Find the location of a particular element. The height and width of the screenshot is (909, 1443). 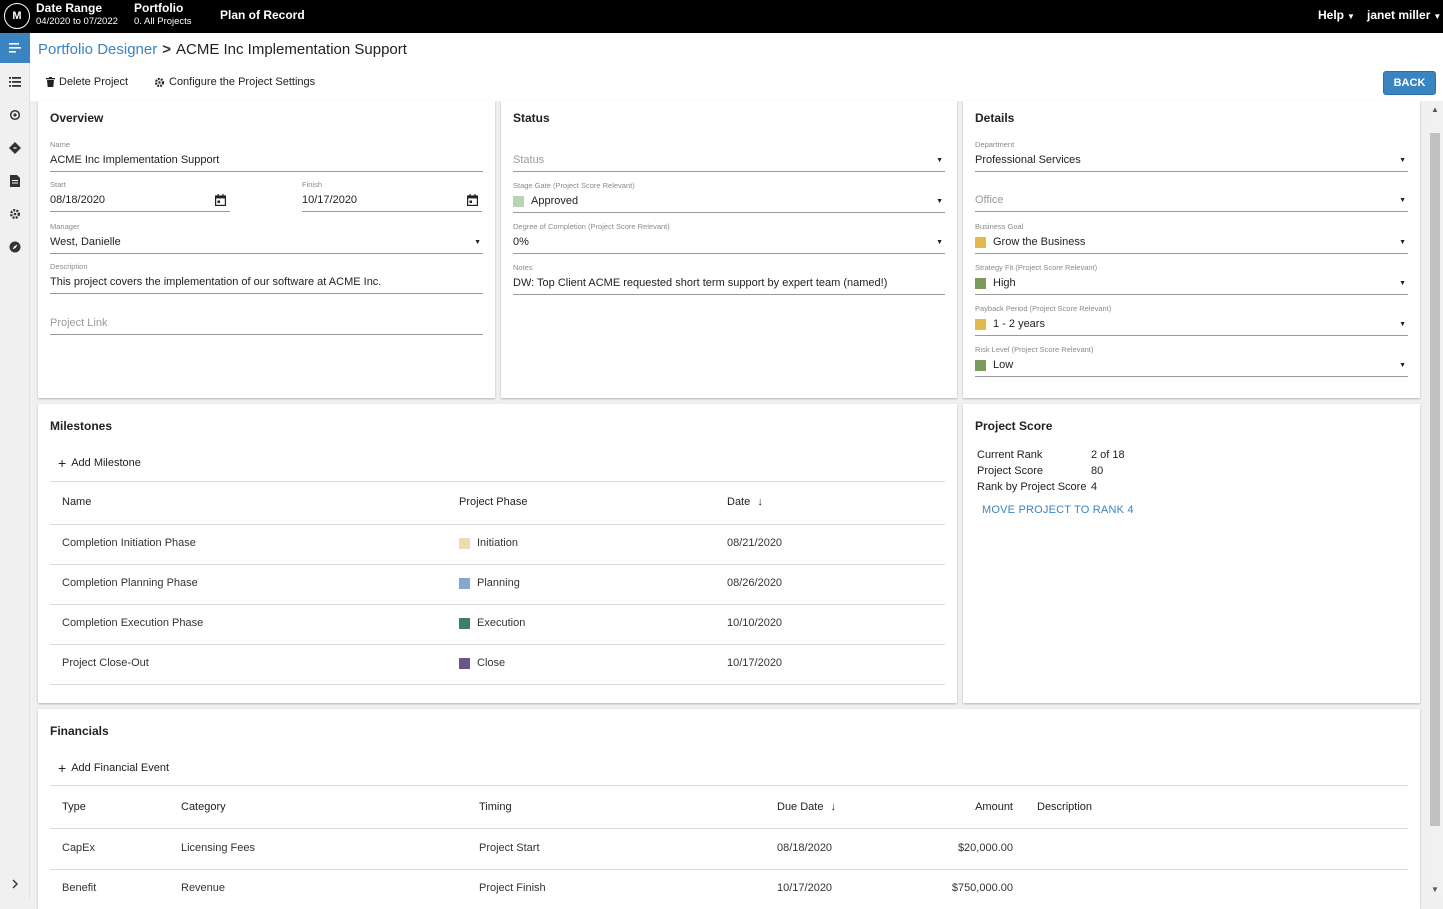

portfolio-selector: Portfolio 0. All Projects is located at coordinates (163, 15).